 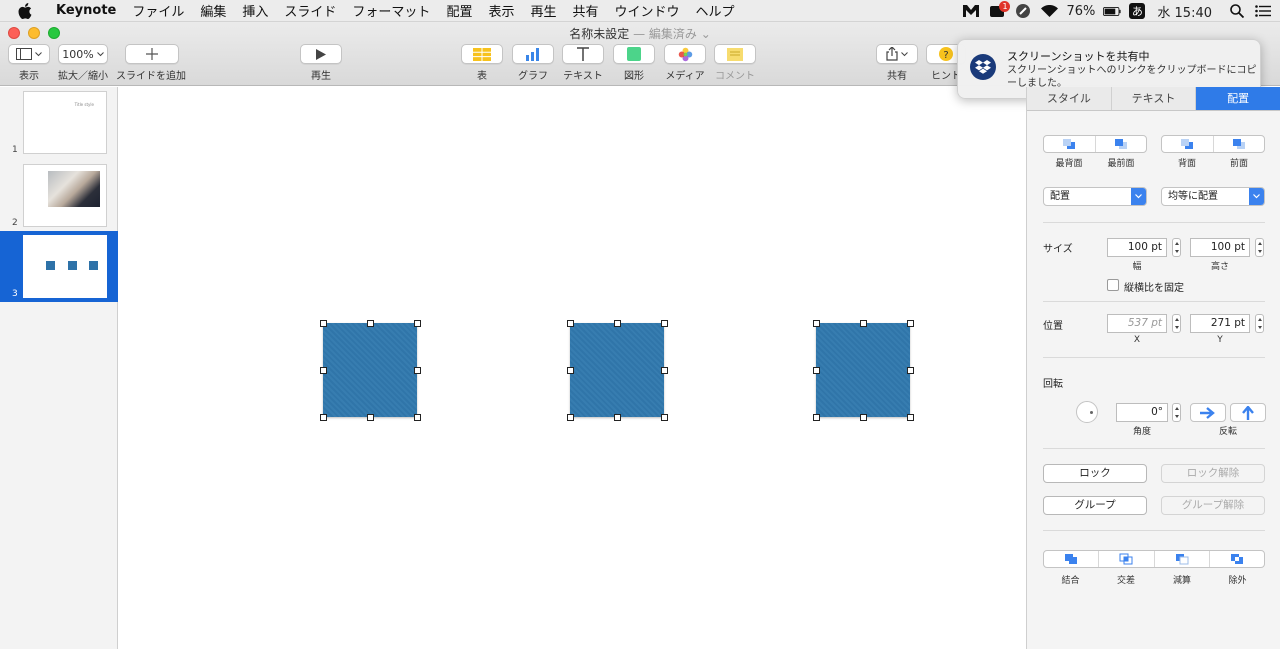 I want to click on tab-style: スタイル, so click(x=1069, y=98).